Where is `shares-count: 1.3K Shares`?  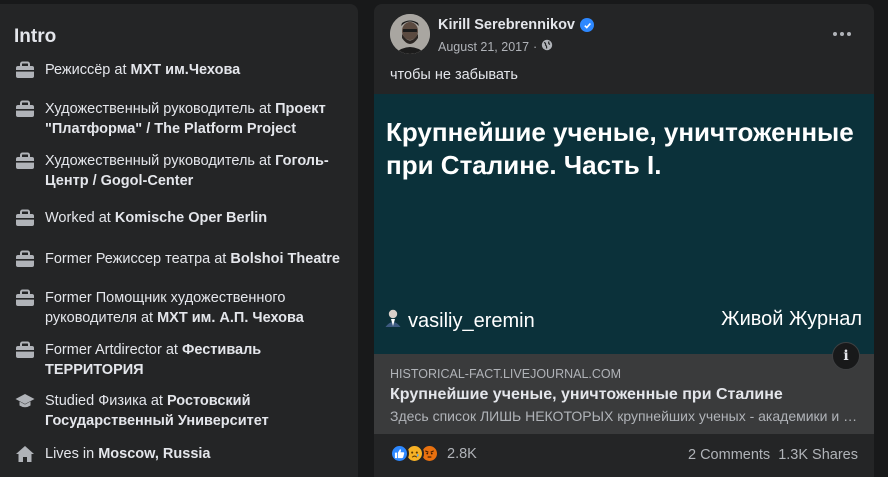
shares-count: 1.3K Shares is located at coordinates (818, 455).